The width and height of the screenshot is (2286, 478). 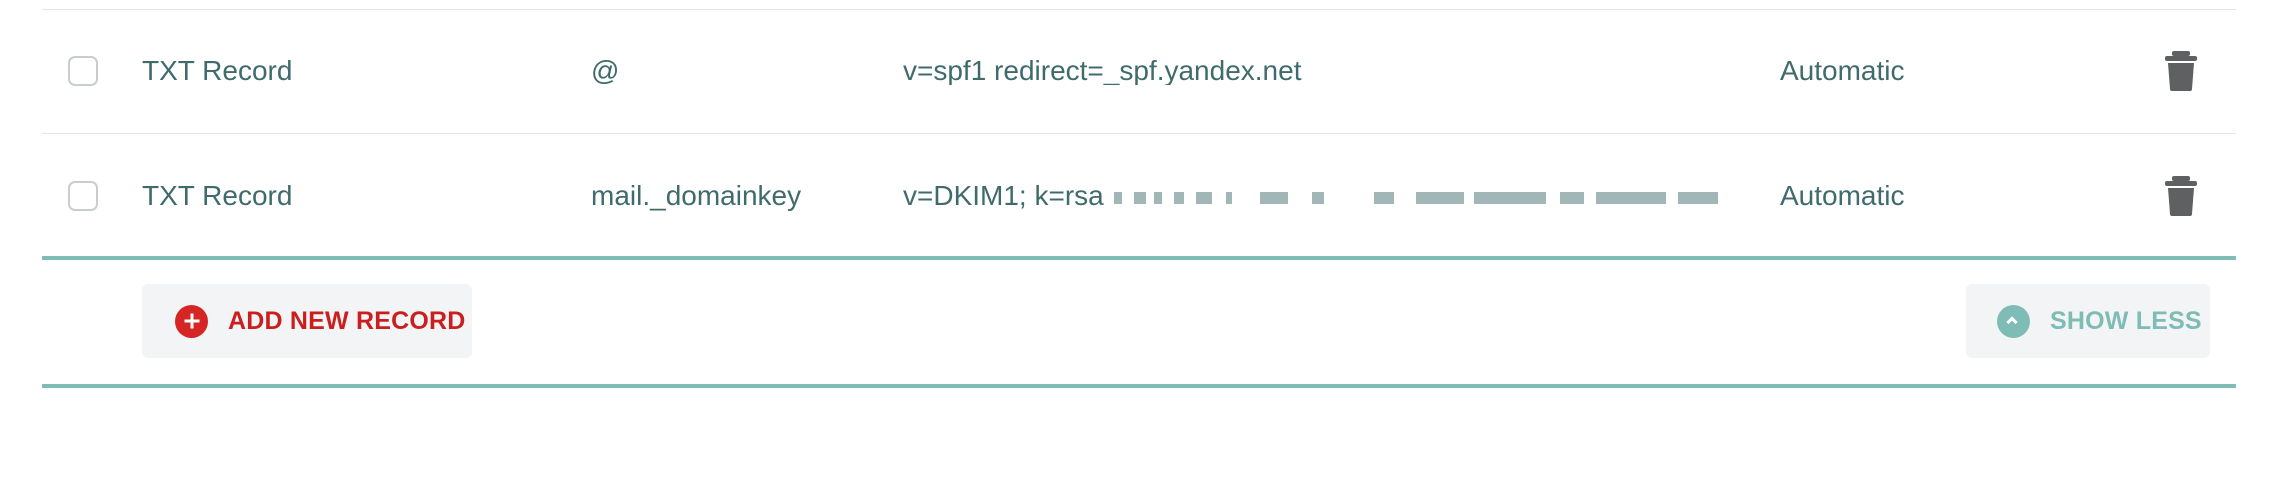 What do you see at coordinates (2126, 320) in the screenshot?
I see `show-less-label: SHOW LESS` at bounding box center [2126, 320].